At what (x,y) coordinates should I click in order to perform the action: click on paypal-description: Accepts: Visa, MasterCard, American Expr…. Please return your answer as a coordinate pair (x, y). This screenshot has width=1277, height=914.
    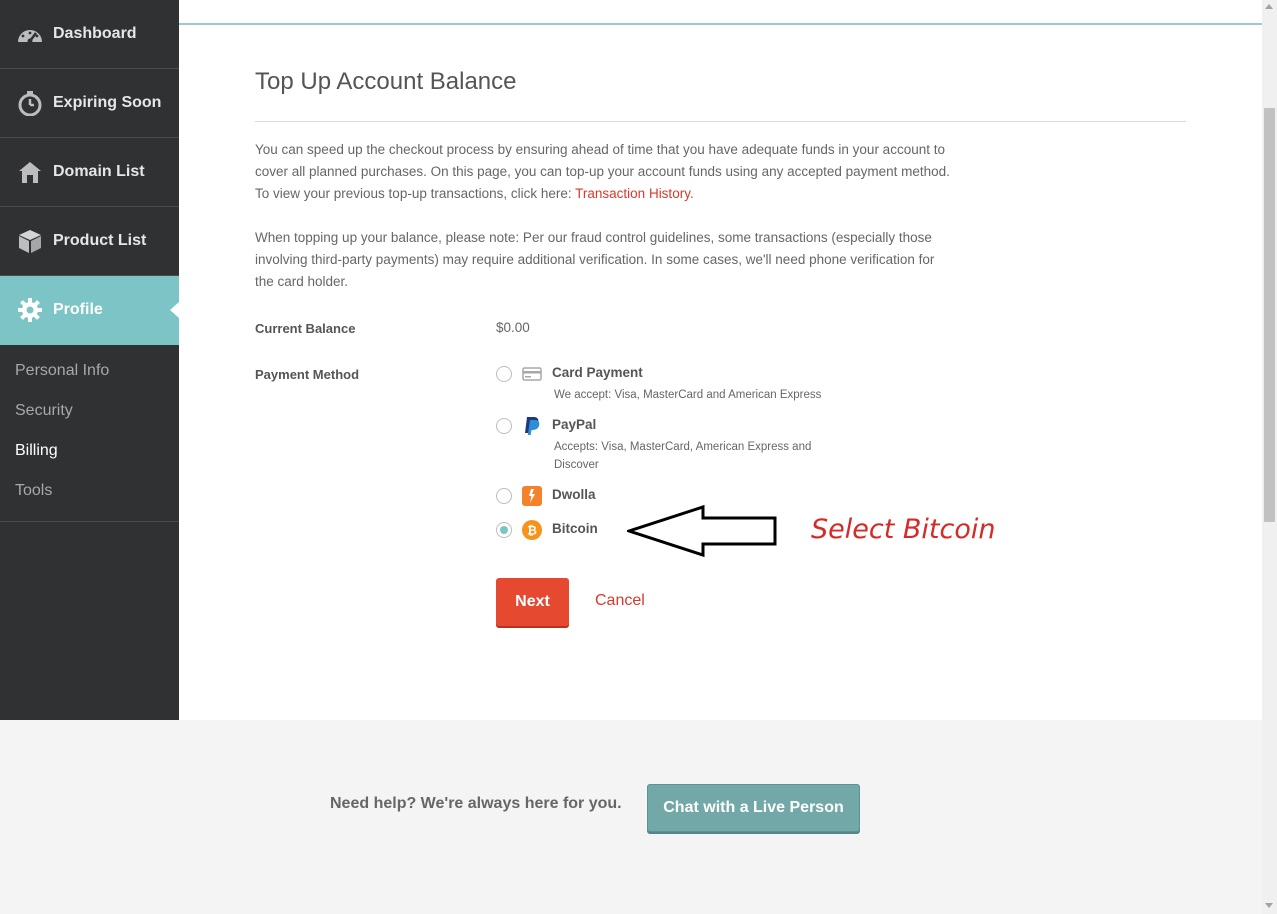
    Looking at the image, I should click on (683, 456).